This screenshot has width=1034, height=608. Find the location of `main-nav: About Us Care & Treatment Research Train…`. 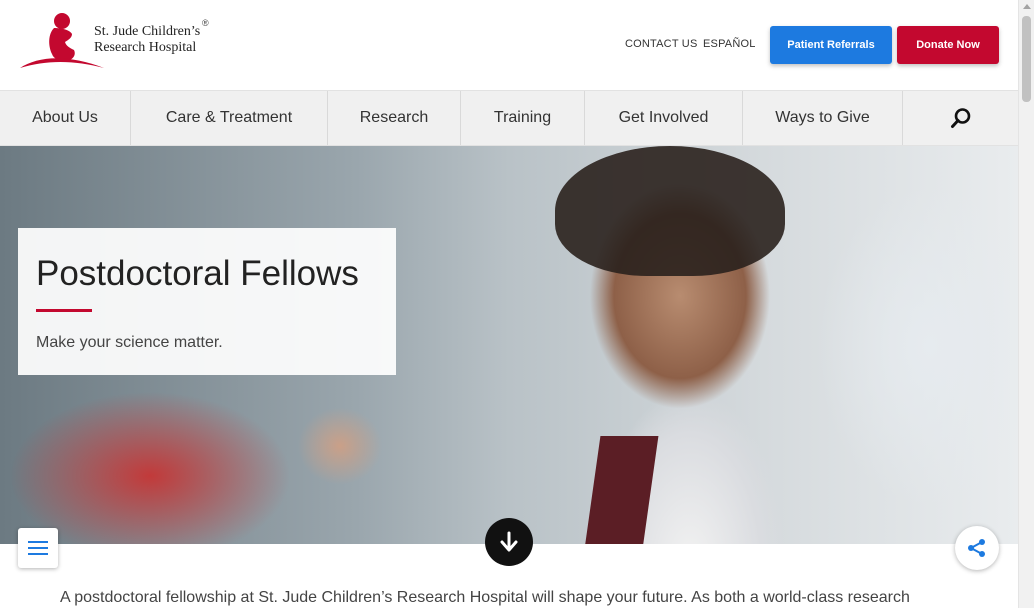

main-nav: About Us Care & Treatment Research Train… is located at coordinates (509, 118).